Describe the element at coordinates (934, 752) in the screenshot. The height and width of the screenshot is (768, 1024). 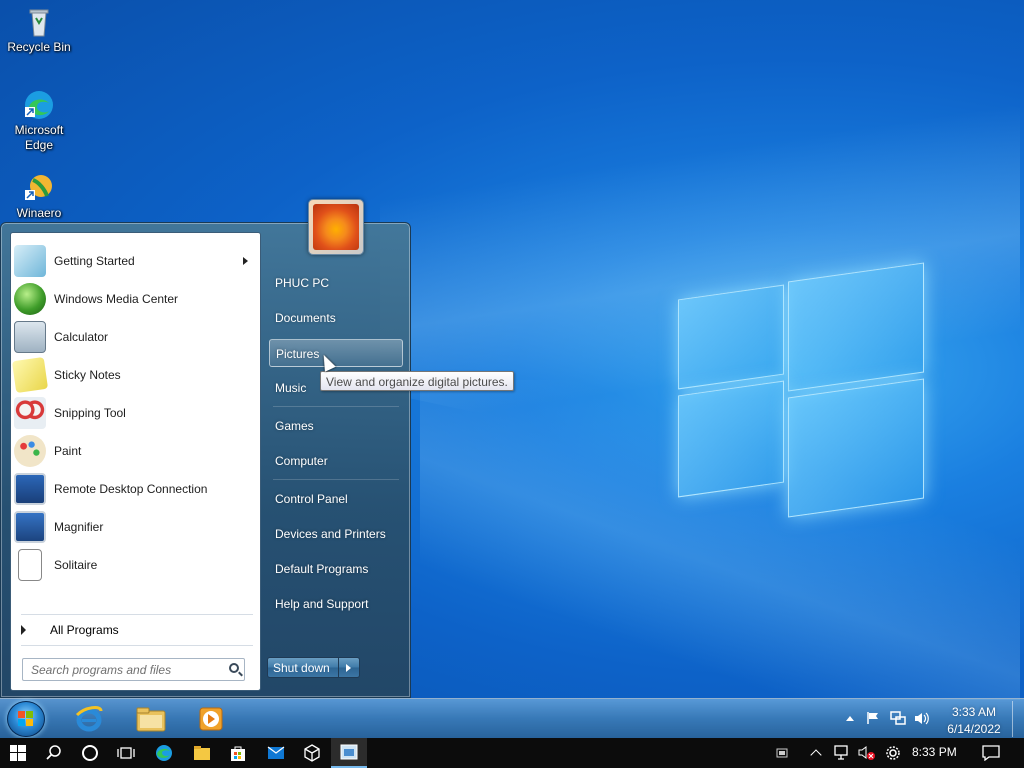
I see `clock-win10: 8:33 PM` at that location.